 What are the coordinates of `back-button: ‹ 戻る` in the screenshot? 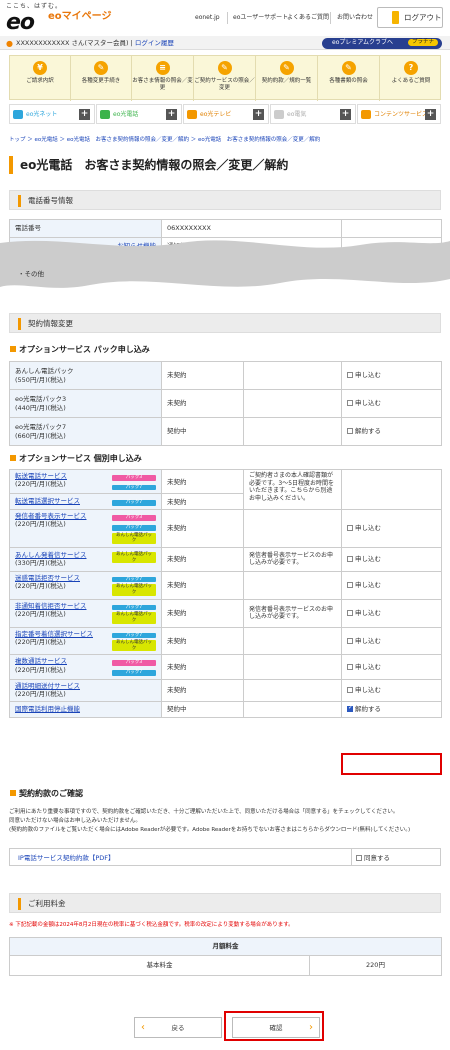 It's located at (178, 1027).